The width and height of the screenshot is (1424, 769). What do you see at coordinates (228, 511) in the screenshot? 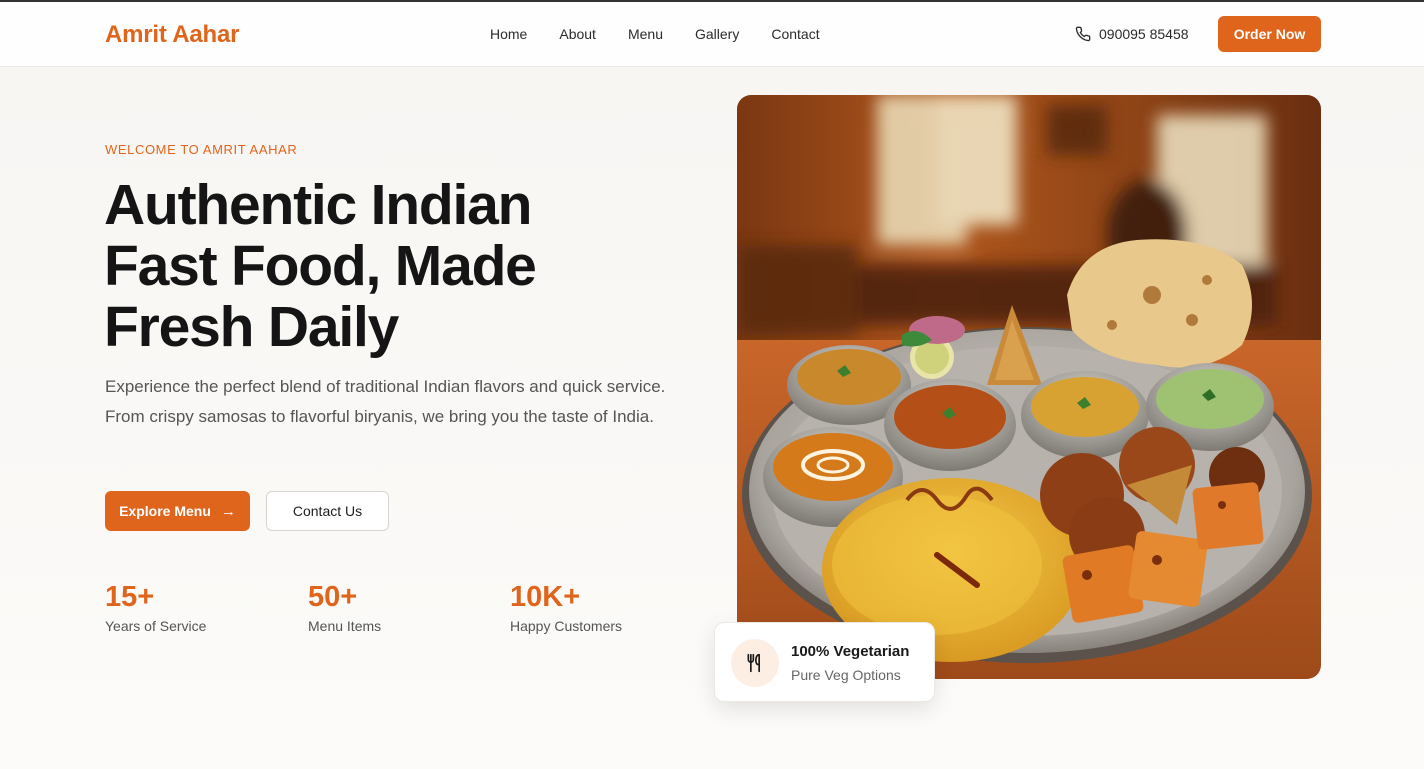
I see `arrow-right-icon: →` at bounding box center [228, 511].